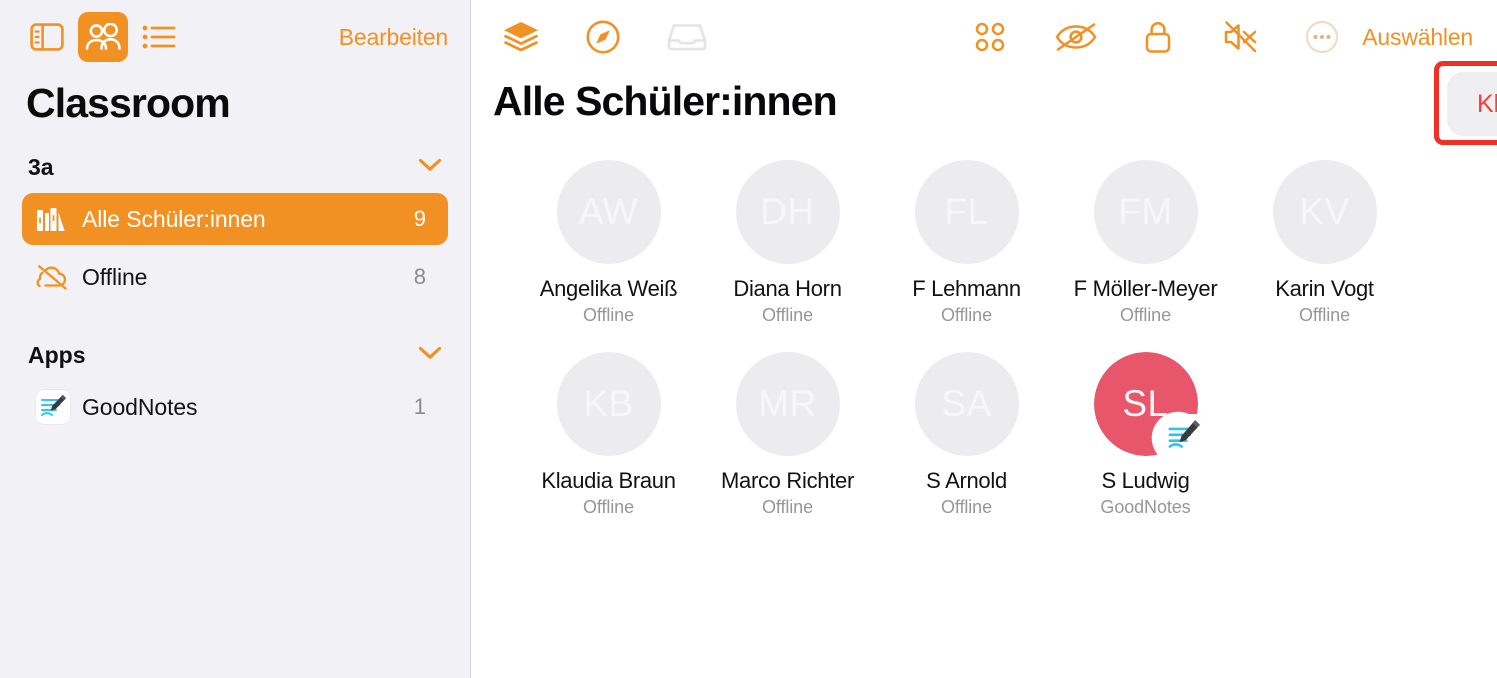 The width and height of the screenshot is (1497, 678). What do you see at coordinates (608, 480) in the screenshot?
I see `student-name: Klaudia Braun` at bounding box center [608, 480].